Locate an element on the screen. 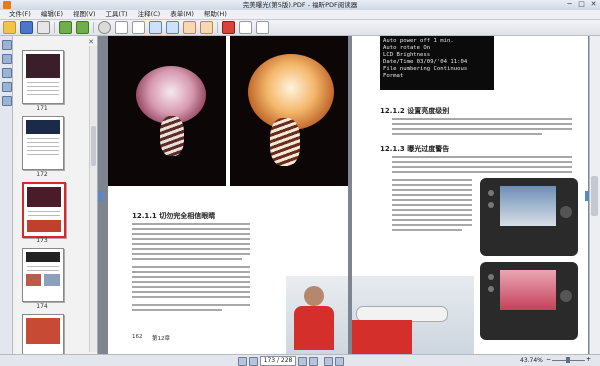 This screenshot has height=366, width=600. first-page-button is located at coordinates (242, 361).